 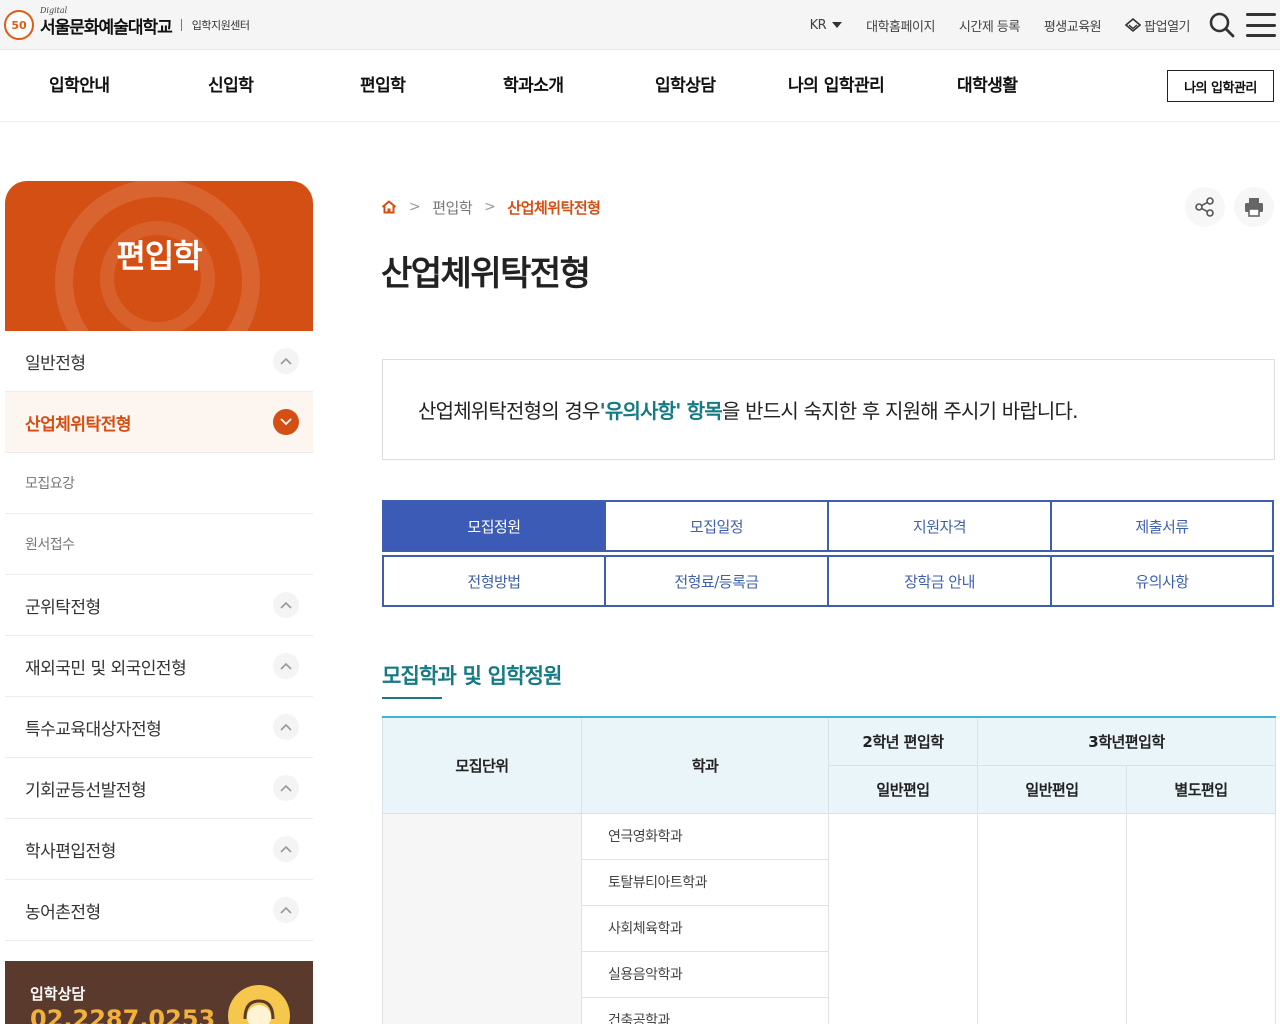 I want to click on table-row: 연극영화학과, so click(x=829, y=918).